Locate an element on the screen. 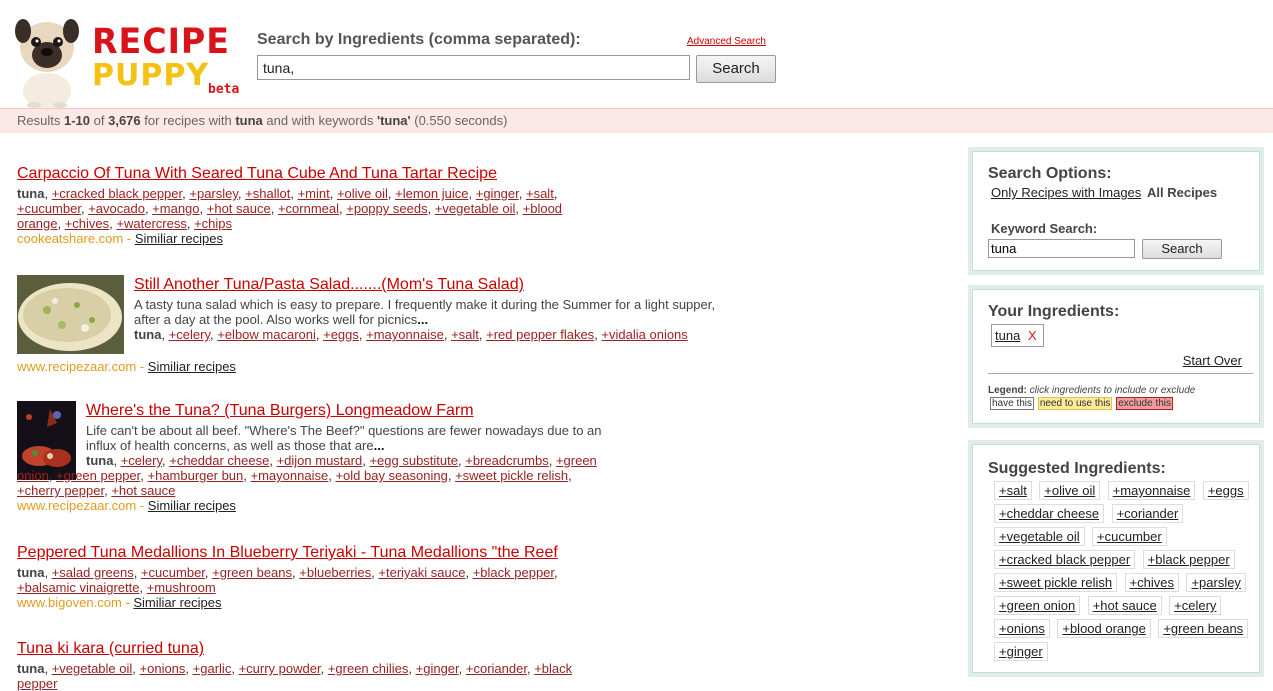 This screenshot has height=691, width=1273. ingredient-link: +eggs is located at coordinates (341, 334).